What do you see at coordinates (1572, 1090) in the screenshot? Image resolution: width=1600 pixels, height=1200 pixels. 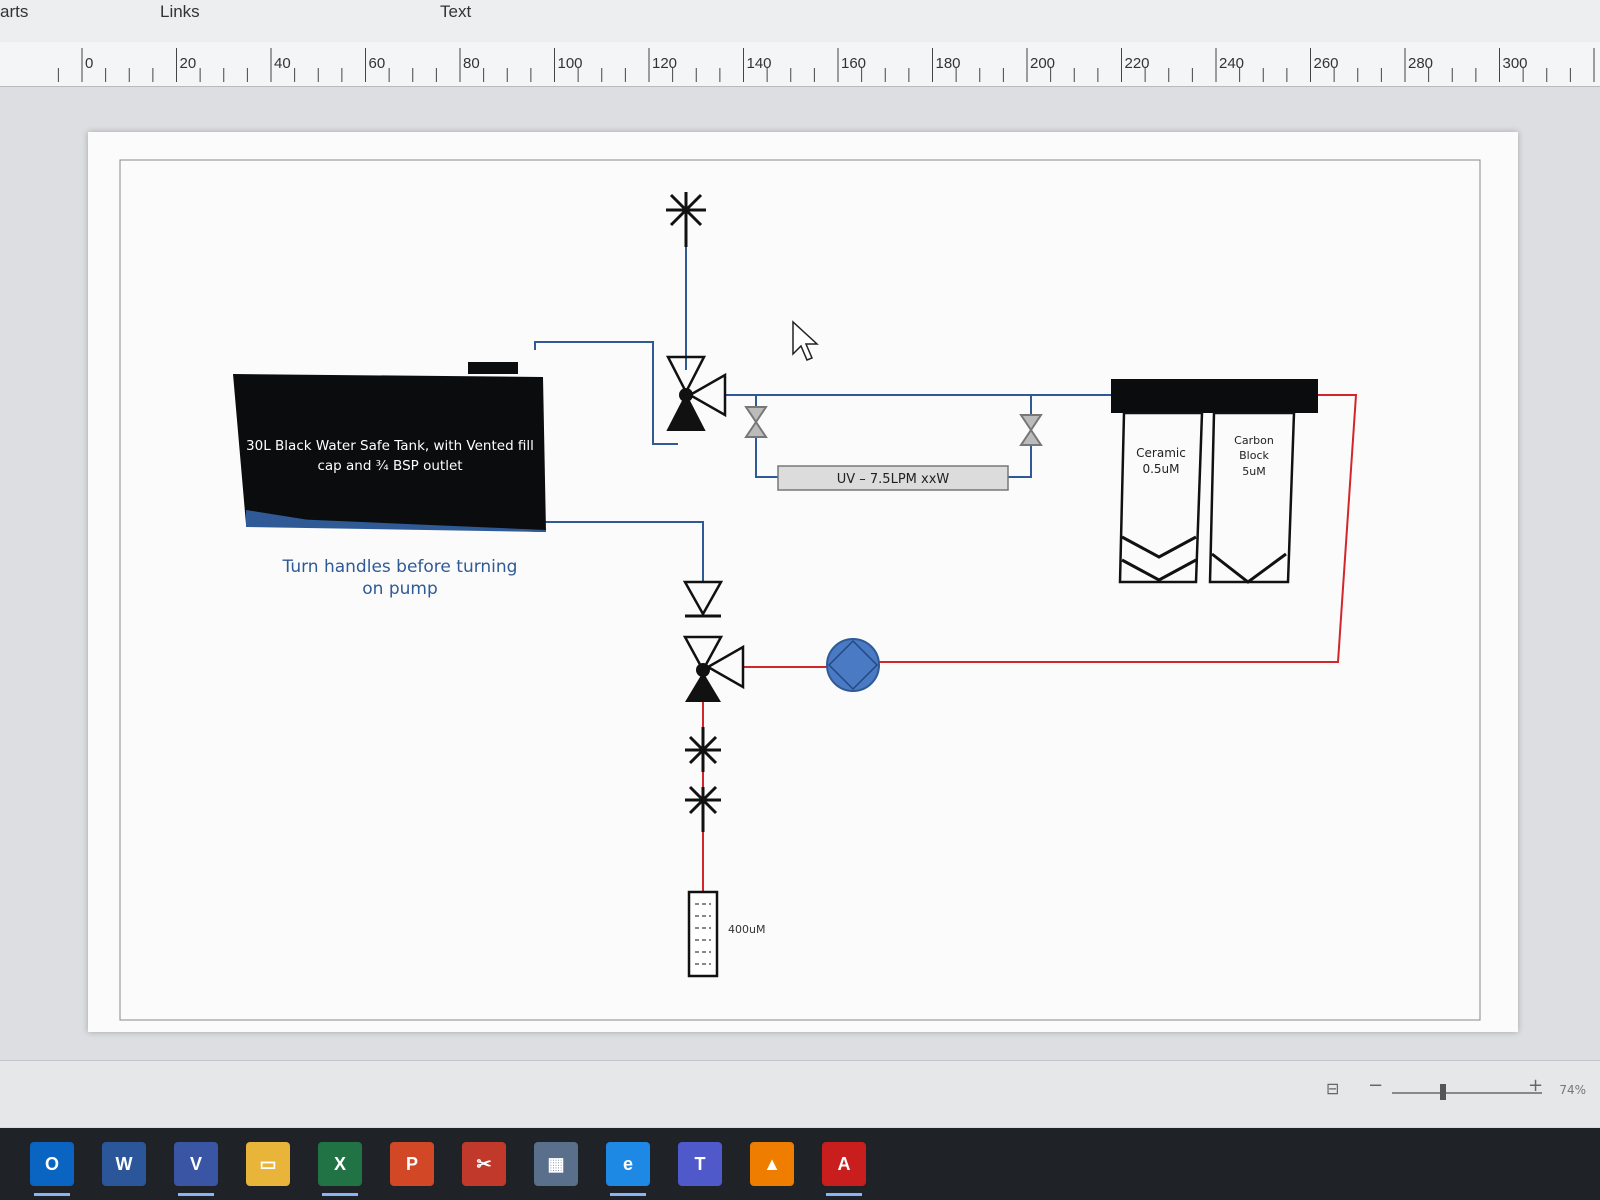 I see `zoom-level: 74%` at bounding box center [1572, 1090].